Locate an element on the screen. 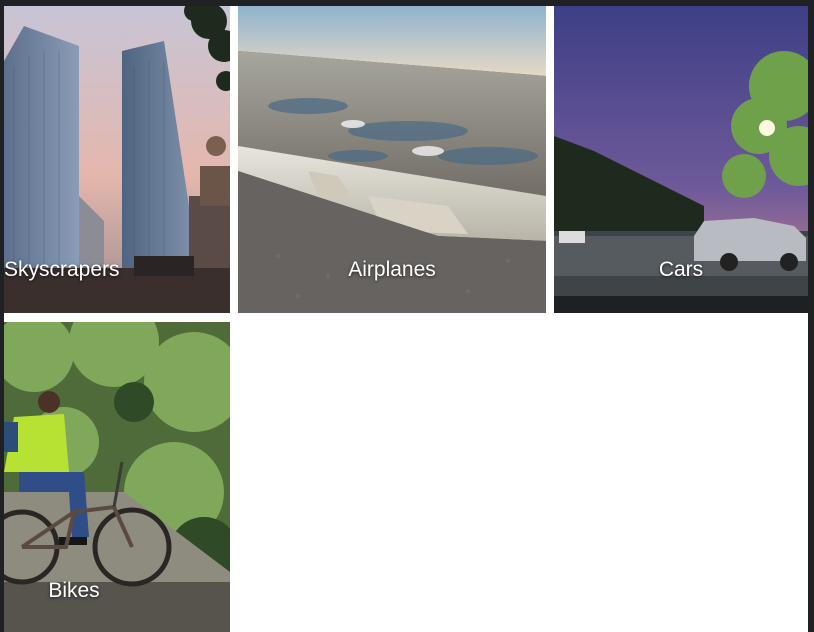  tile-bikes: Bikes is located at coordinates (117, 477).